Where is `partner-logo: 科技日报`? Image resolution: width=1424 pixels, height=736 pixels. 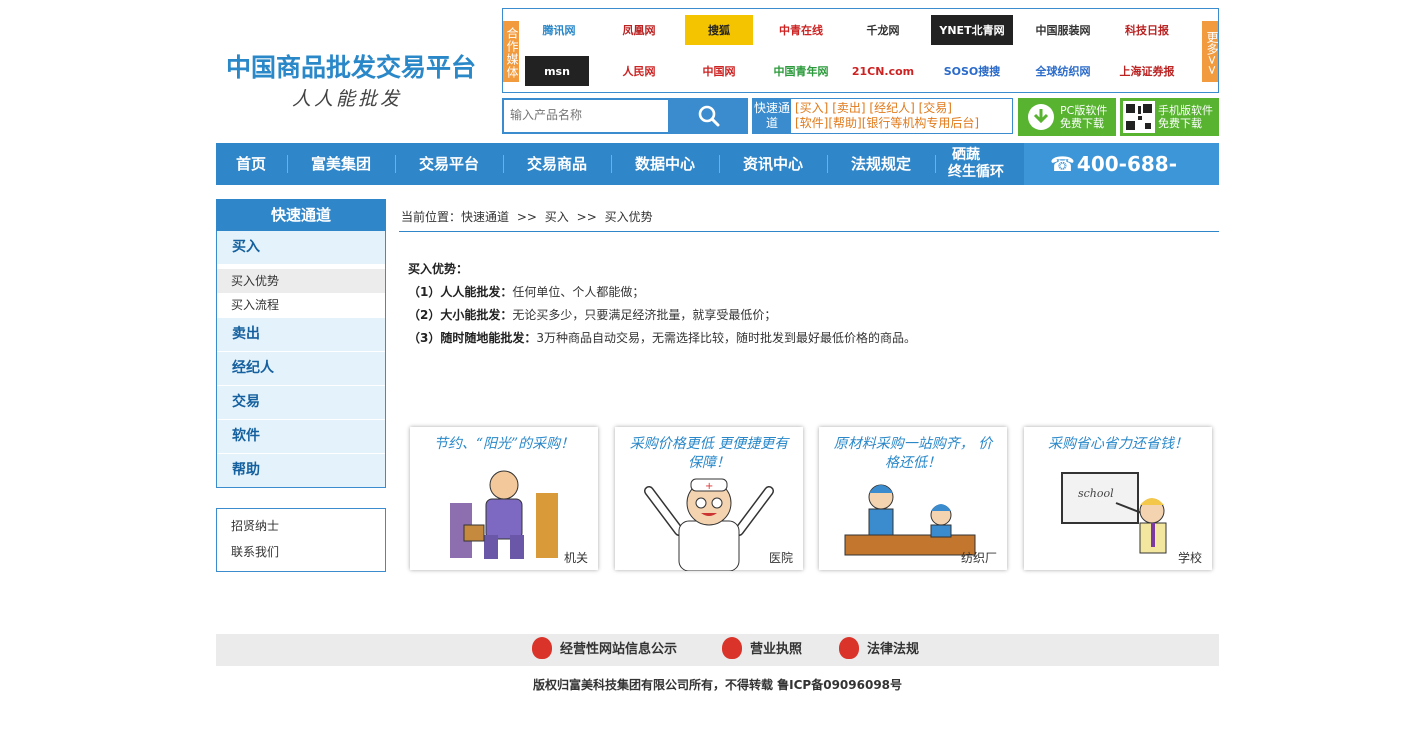 partner-logo: 科技日报 is located at coordinates (1147, 30).